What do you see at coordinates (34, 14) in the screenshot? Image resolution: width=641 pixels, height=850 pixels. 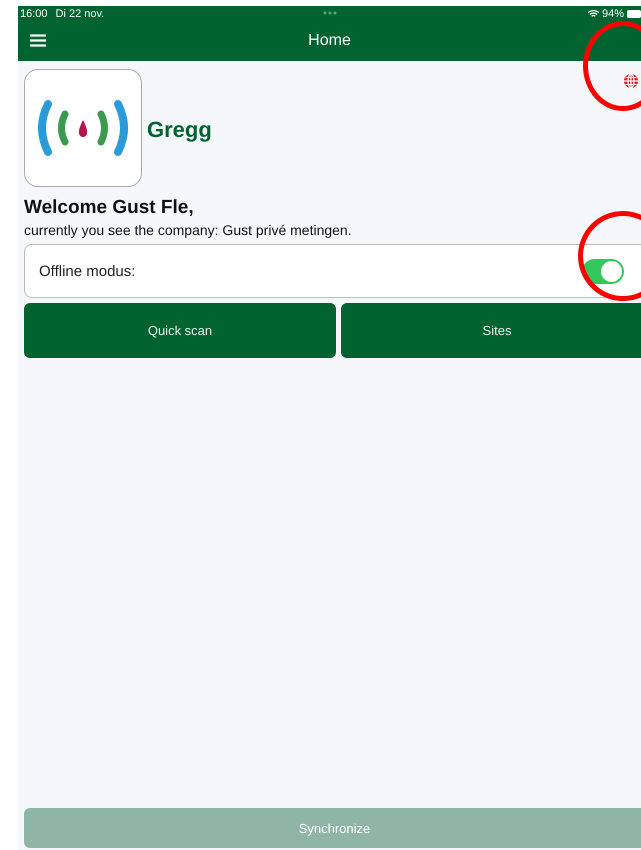 I see `status-time: 16:00` at bounding box center [34, 14].